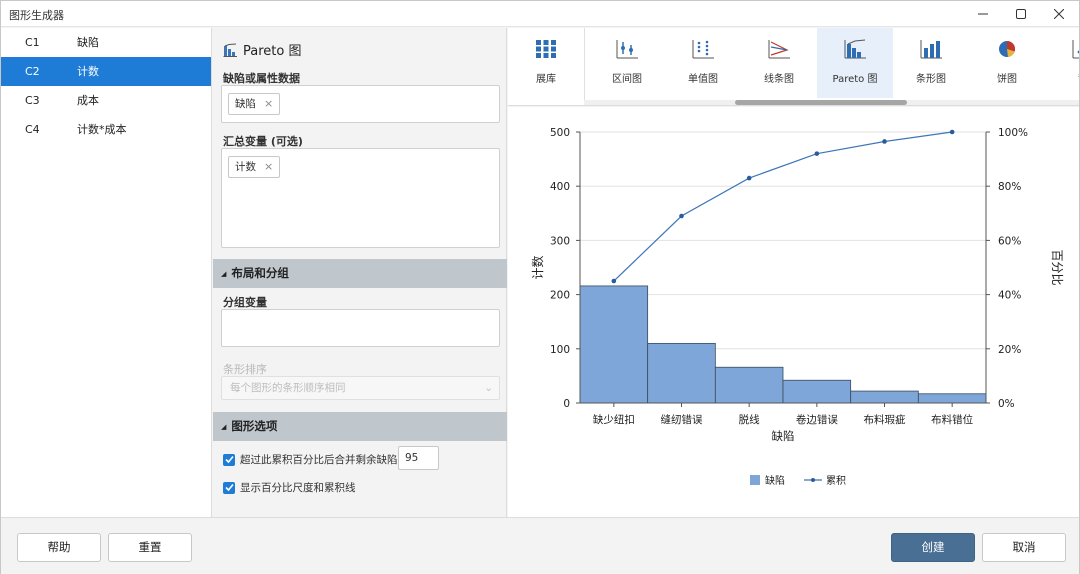 The height and width of the screenshot is (574, 1080). I want to click on variable-row: C4 计数*成本, so click(106, 129).